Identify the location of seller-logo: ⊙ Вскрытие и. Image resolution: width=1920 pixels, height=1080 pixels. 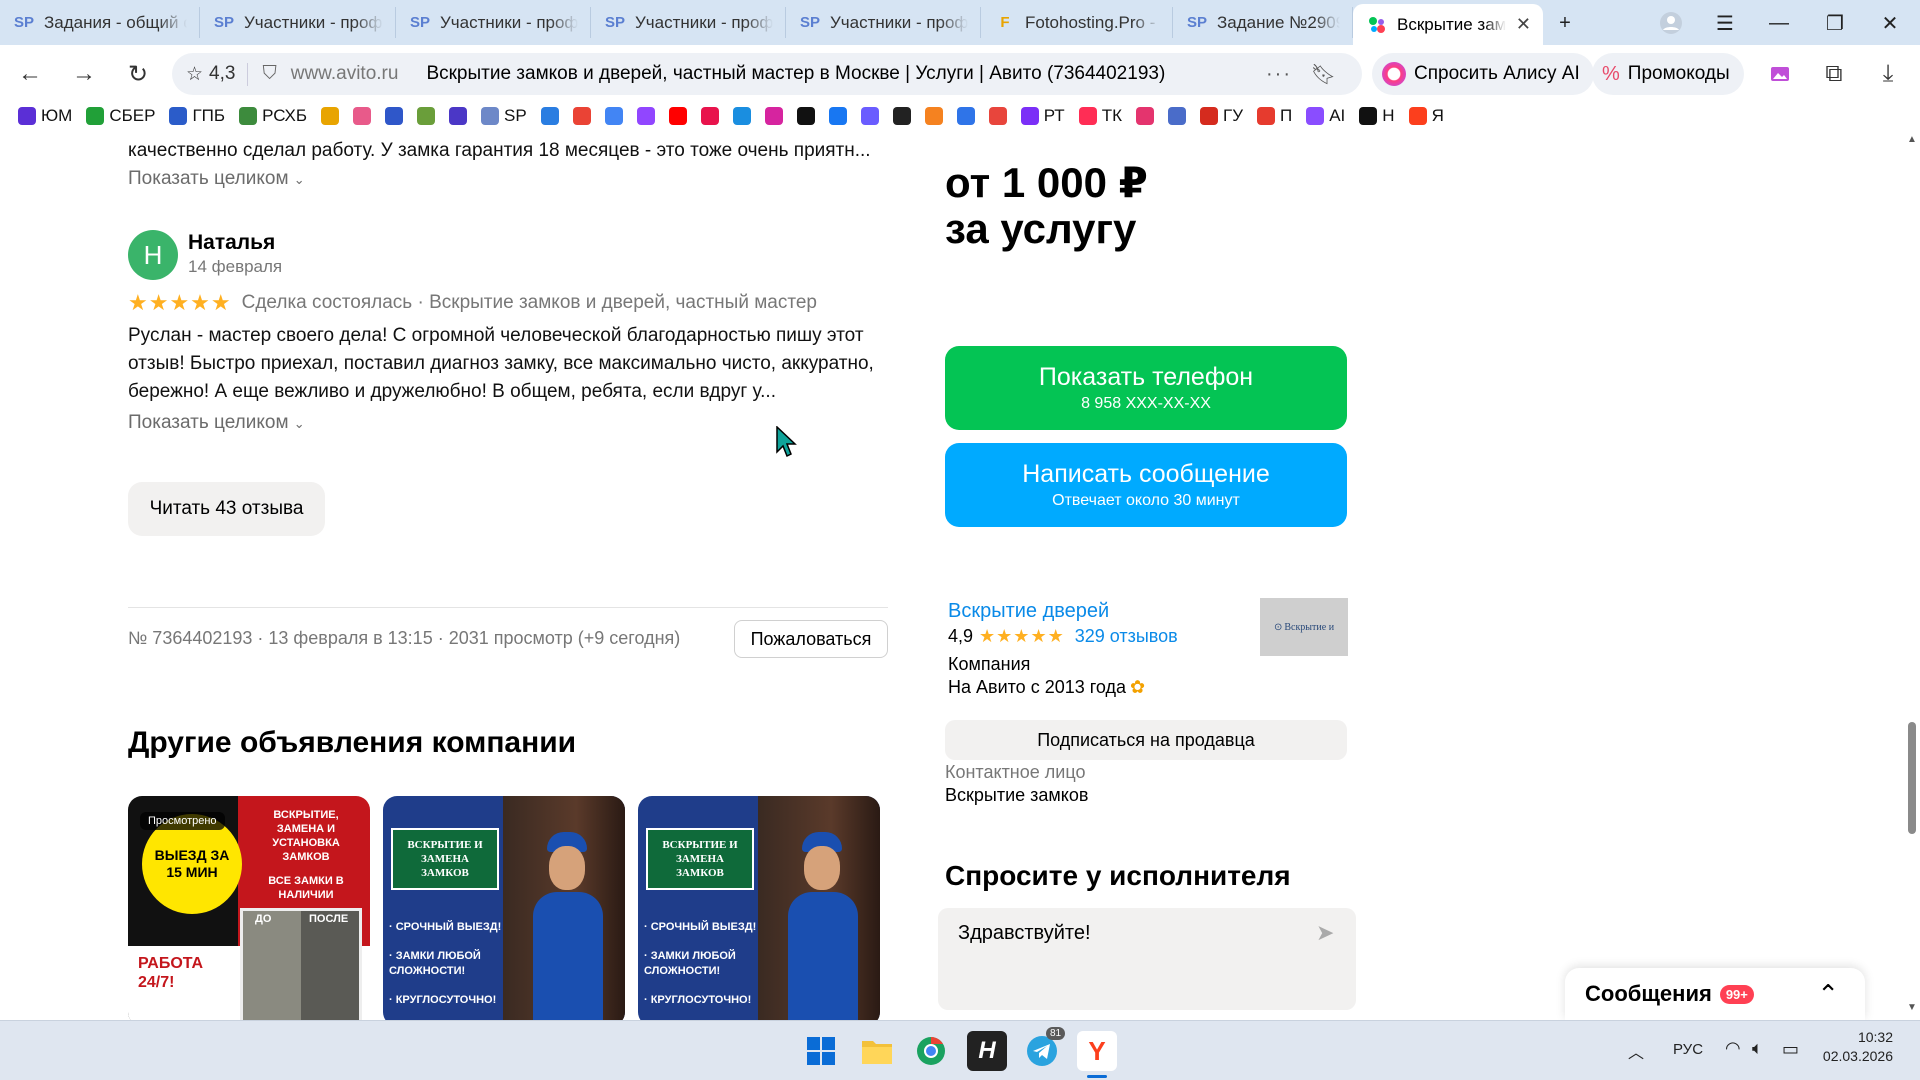
(1304, 627).